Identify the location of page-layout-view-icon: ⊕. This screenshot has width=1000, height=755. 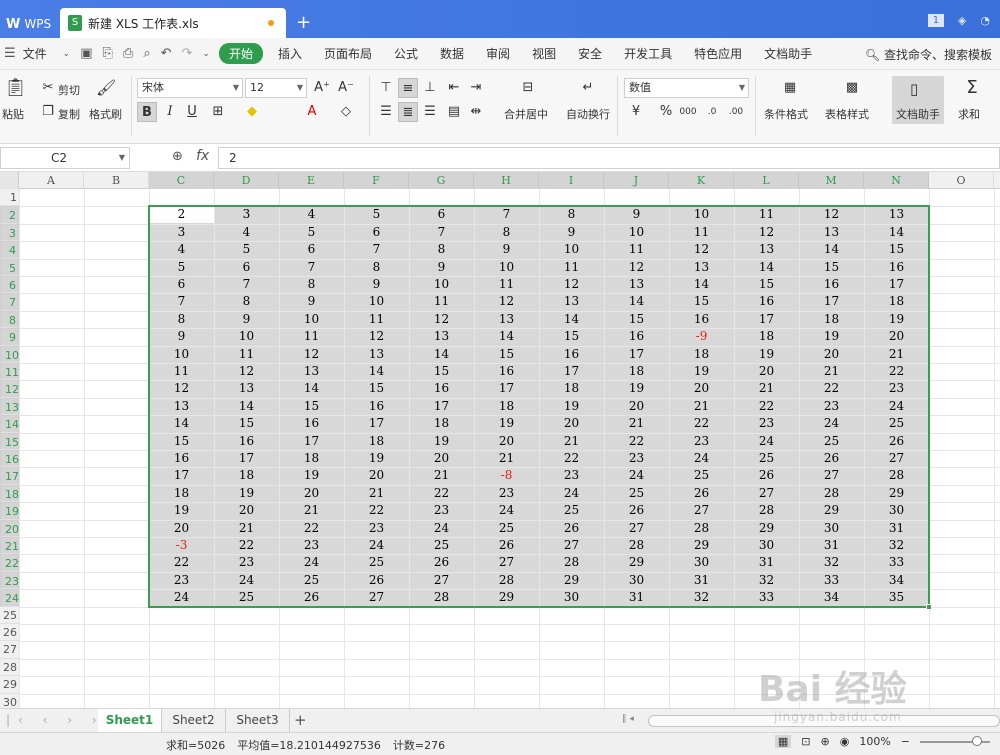
(825, 741).